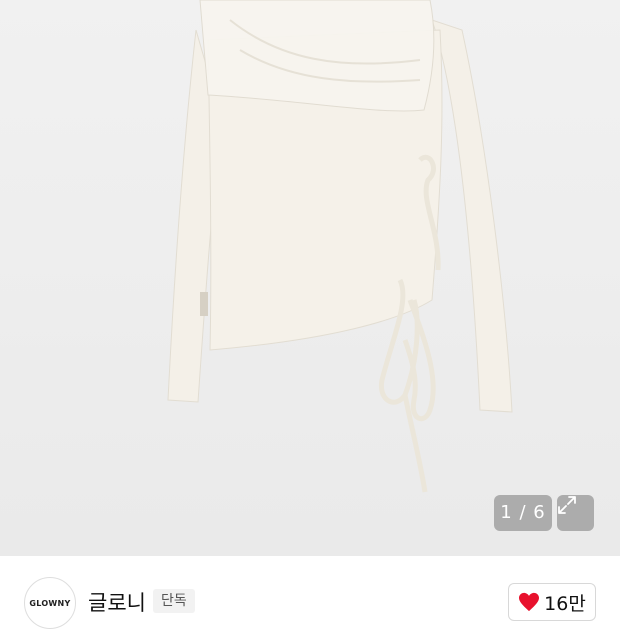  I want to click on expand-button, so click(575, 513).